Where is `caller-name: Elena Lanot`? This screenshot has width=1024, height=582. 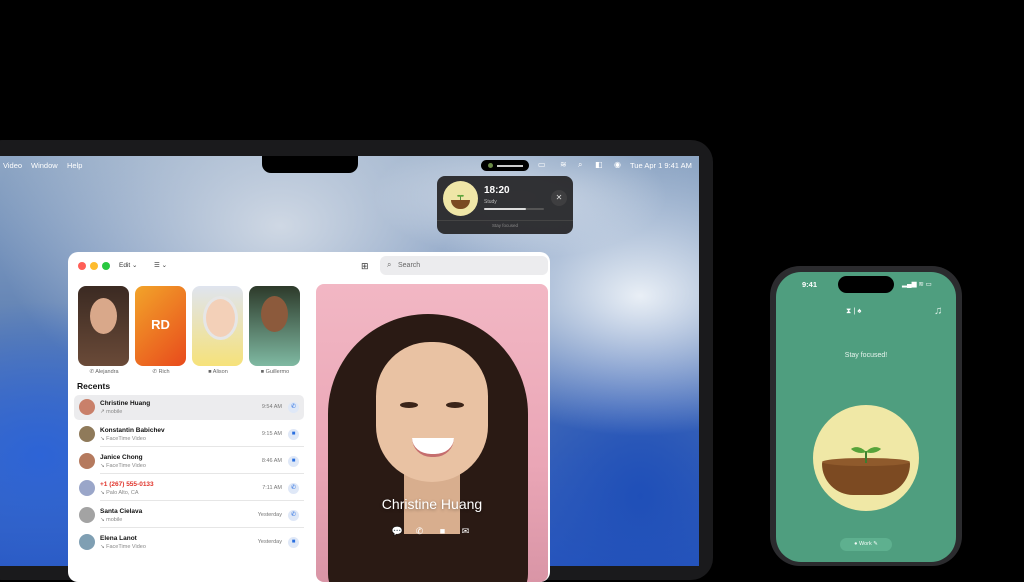
caller-name: Elena Lanot is located at coordinates (118, 538).